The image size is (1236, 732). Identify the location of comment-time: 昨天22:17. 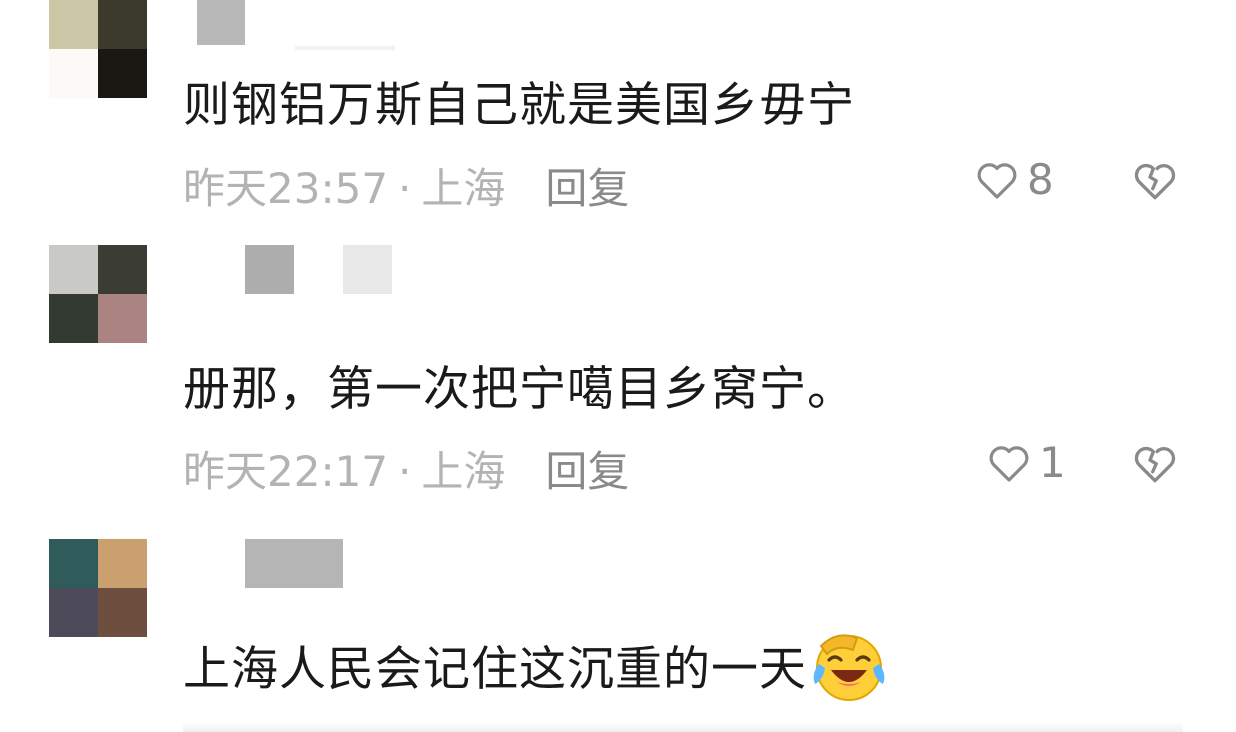
(286, 471).